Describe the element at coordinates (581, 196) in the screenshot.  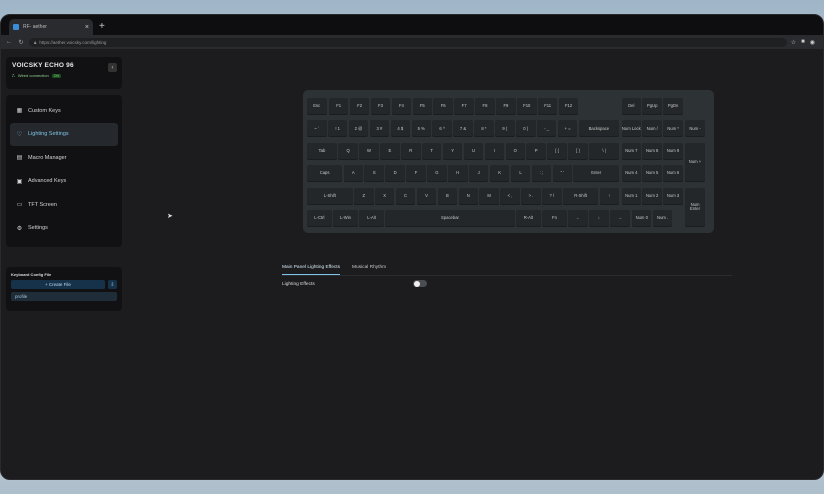
I see `key-r-shift: R-Shift` at that location.